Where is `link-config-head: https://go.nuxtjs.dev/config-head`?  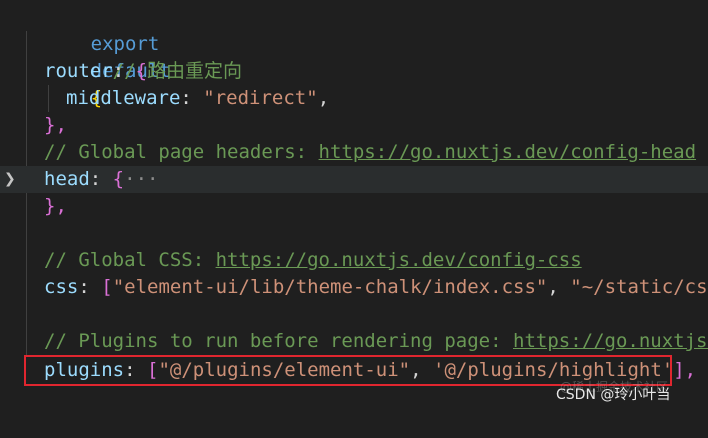 link-config-head: https://go.nuxtjs.dev/config-head is located at coordinates (508, 152).